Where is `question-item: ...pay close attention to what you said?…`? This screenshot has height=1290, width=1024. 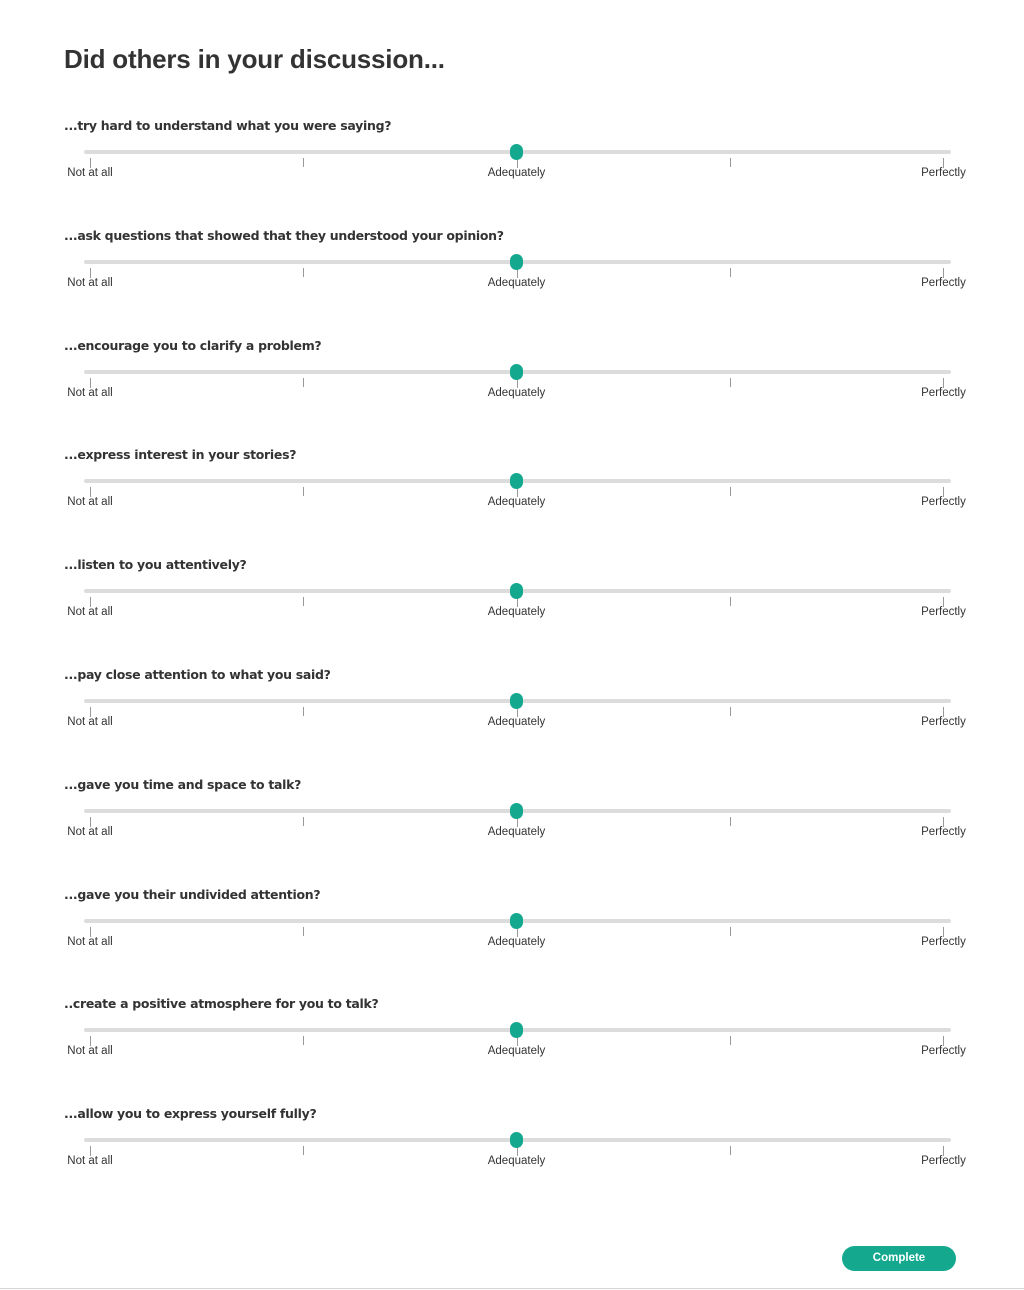
question-item: ...pay close attention to what you said?… is located at coordinates (512, 717).